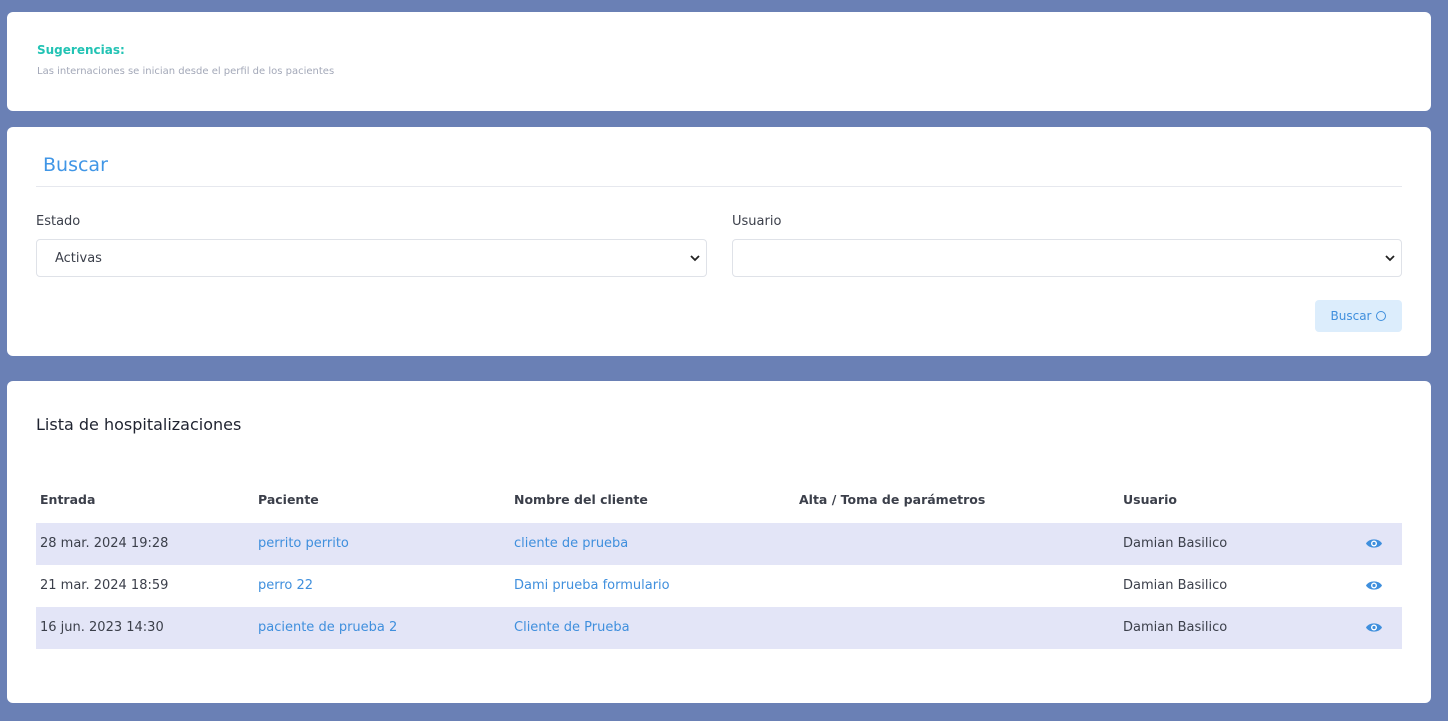 The width and height of the screenshot is (1448, 721). Describe the element at coordinates (1150, 499) in the screenshot. I see `column-header-usuario: Usuario` at that location.